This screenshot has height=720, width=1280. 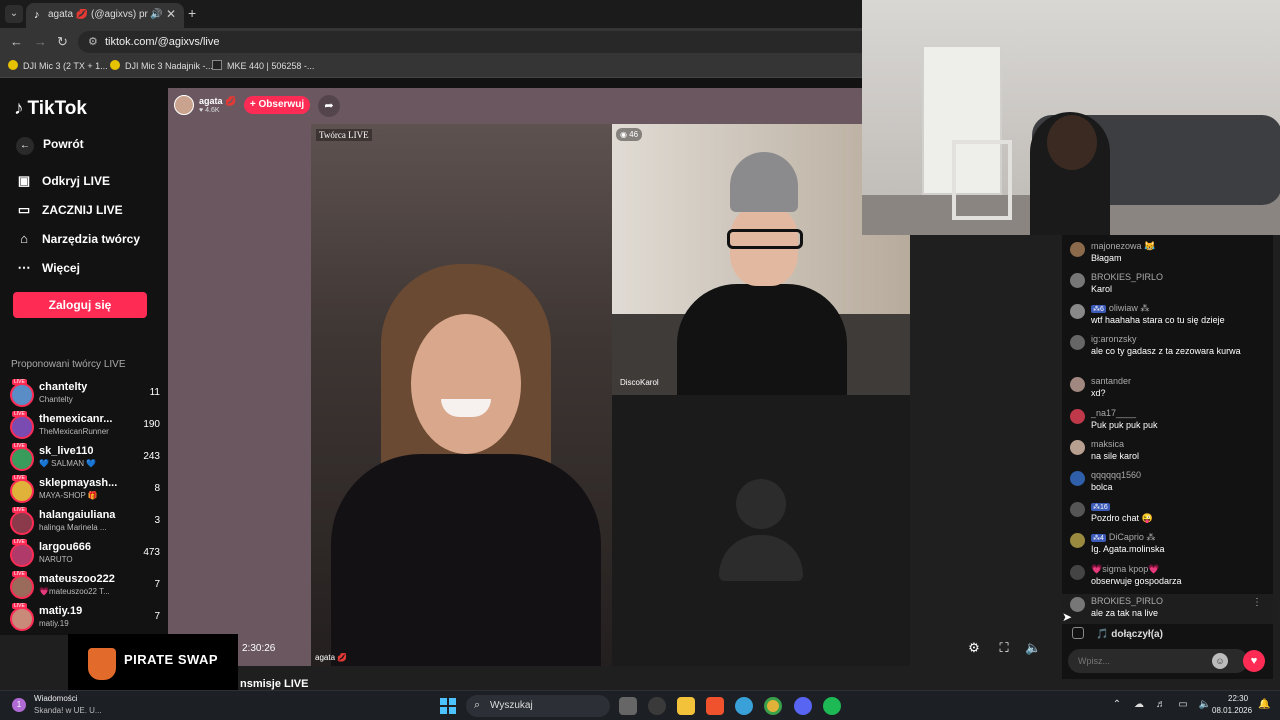 I want to click on chrome-icon, so click(x=773, y=706).